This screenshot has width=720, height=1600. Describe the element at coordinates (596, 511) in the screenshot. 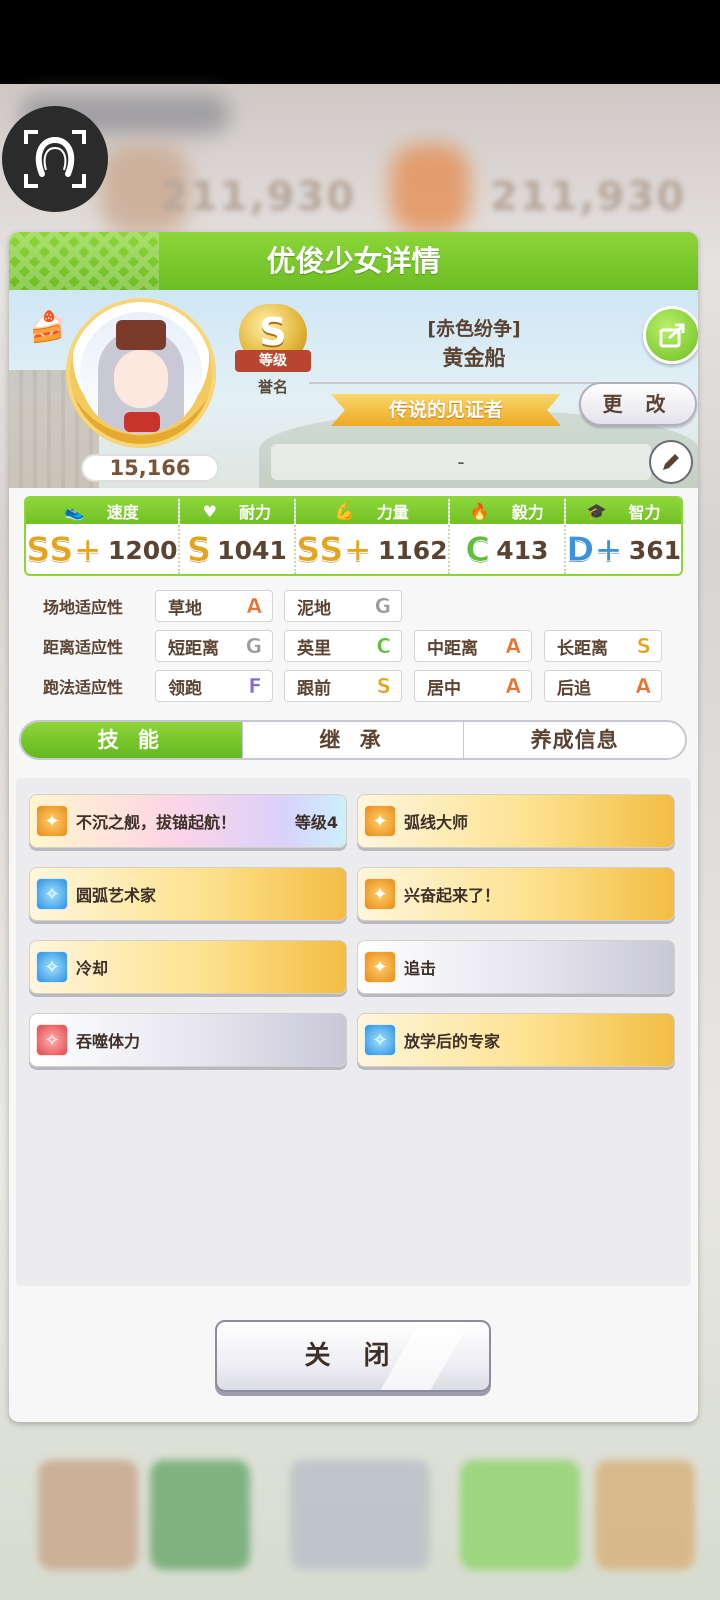

I see `mortarboard-icon: 🎓` at that location.